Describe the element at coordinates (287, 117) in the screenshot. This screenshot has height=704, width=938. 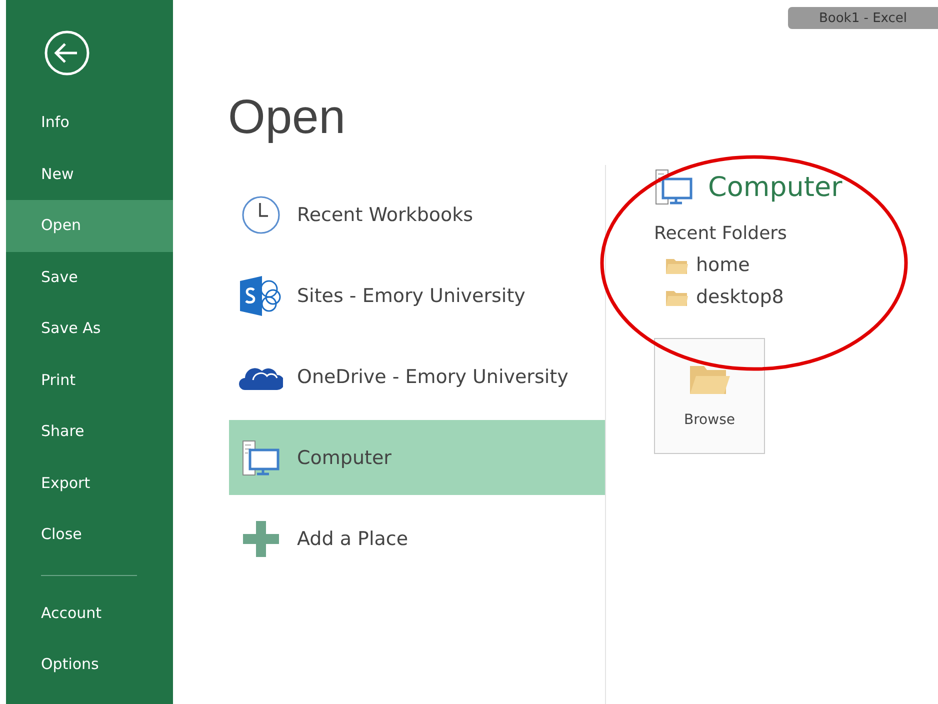
I see `page-heading: Open` at that location.